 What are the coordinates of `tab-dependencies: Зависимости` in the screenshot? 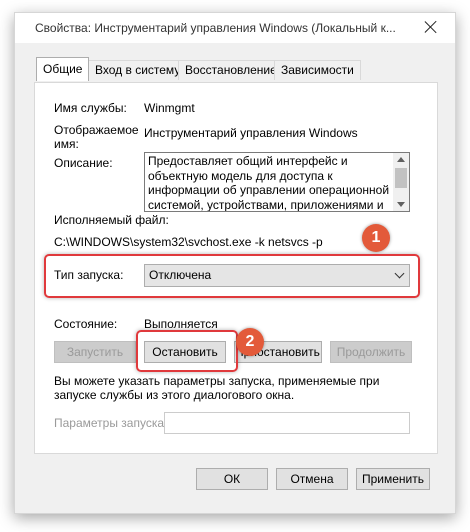 It's located at (317, 70).